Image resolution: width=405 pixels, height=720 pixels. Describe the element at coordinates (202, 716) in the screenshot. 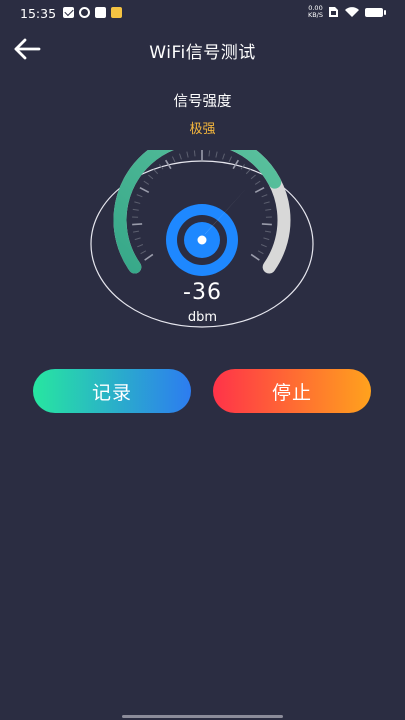

I see `home-indicator` at that location.